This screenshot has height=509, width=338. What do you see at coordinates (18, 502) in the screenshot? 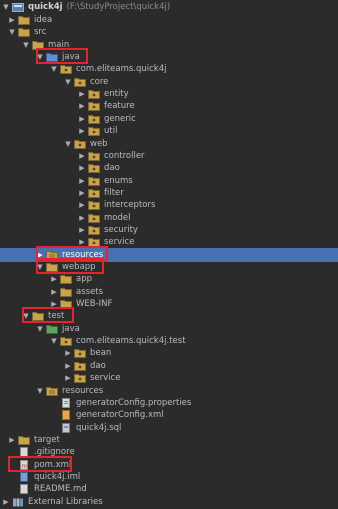
I see `library-icon` at bounding box center [18, 502].